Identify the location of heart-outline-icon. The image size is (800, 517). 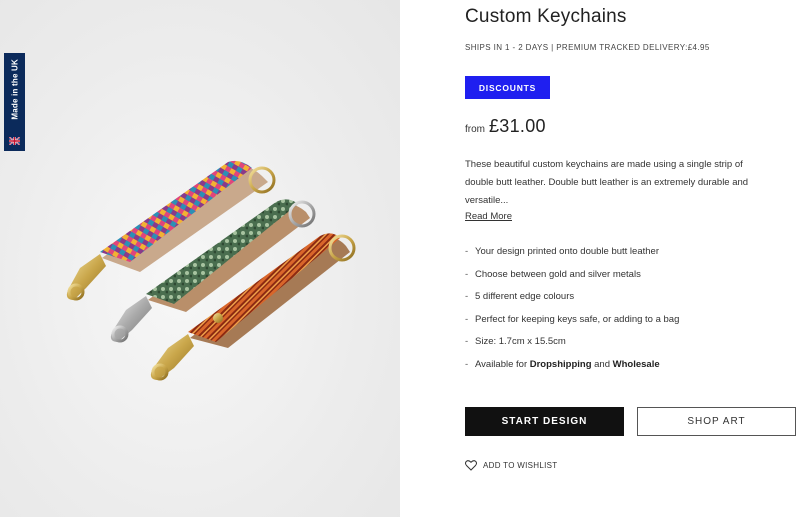
(471, 465).